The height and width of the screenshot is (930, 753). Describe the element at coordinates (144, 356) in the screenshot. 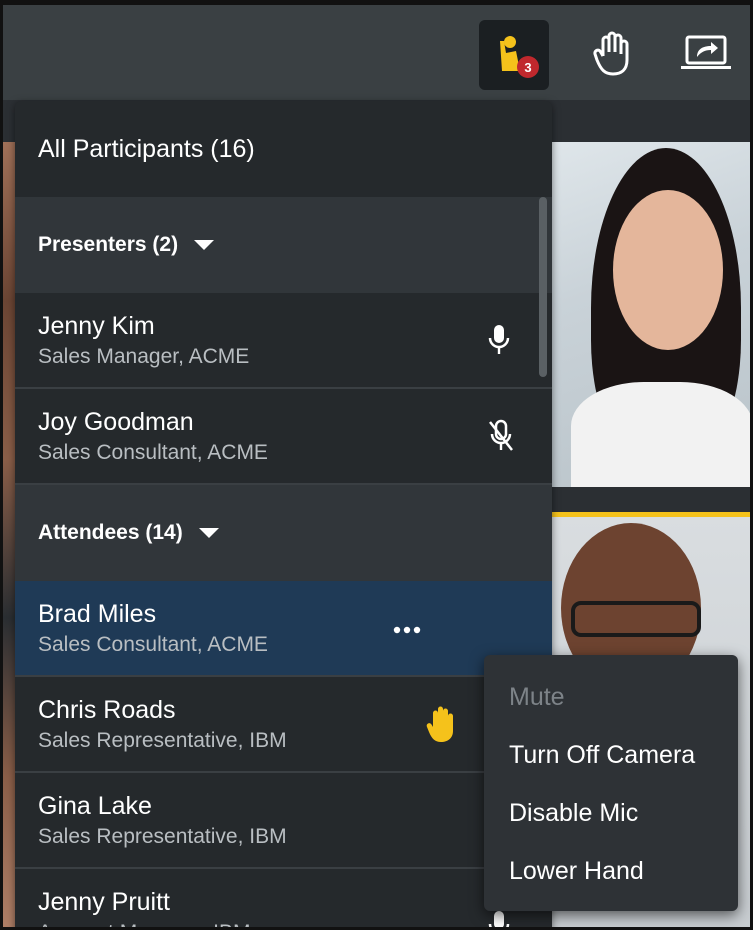

I see `participant-title: Sales Manager, ACME` at that location.